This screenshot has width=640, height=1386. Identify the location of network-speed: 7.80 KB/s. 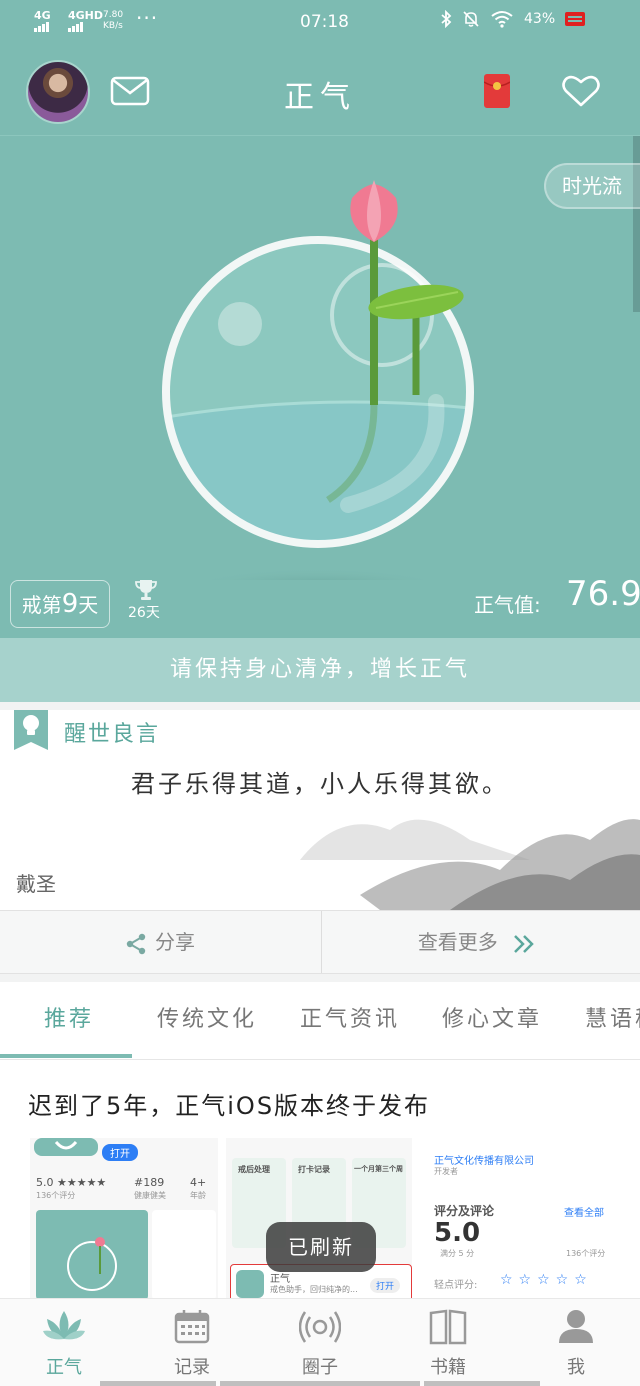
(113, 20).